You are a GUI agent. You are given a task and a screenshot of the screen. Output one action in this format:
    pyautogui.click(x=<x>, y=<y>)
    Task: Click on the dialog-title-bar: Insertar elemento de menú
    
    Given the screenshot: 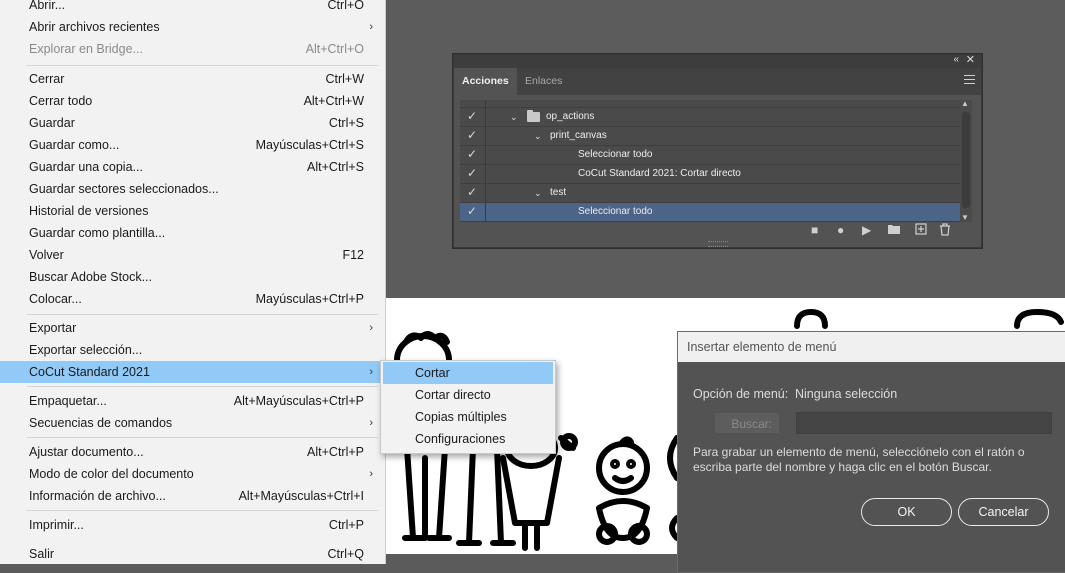 What is the action you would take?
    pyautogui.click(x=871, y=347)
    